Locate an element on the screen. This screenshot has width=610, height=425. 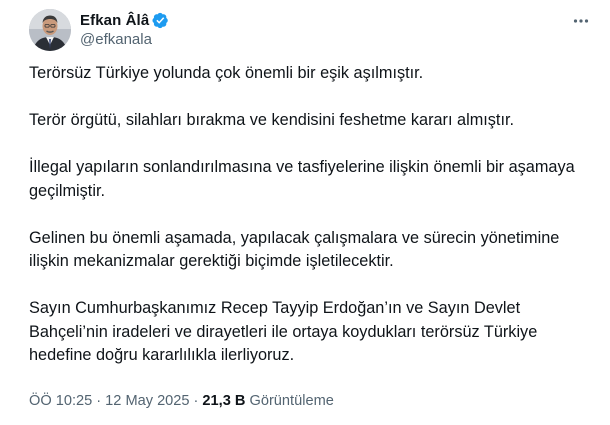
user-handle: @efkanala is located at coordinates (124, 39).